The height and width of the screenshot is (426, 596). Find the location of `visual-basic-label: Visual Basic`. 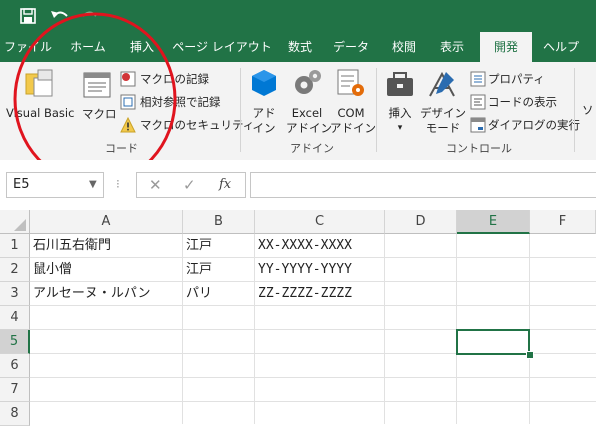

visual-basic-label: Visual Basic is located at coordinates (40, 113).